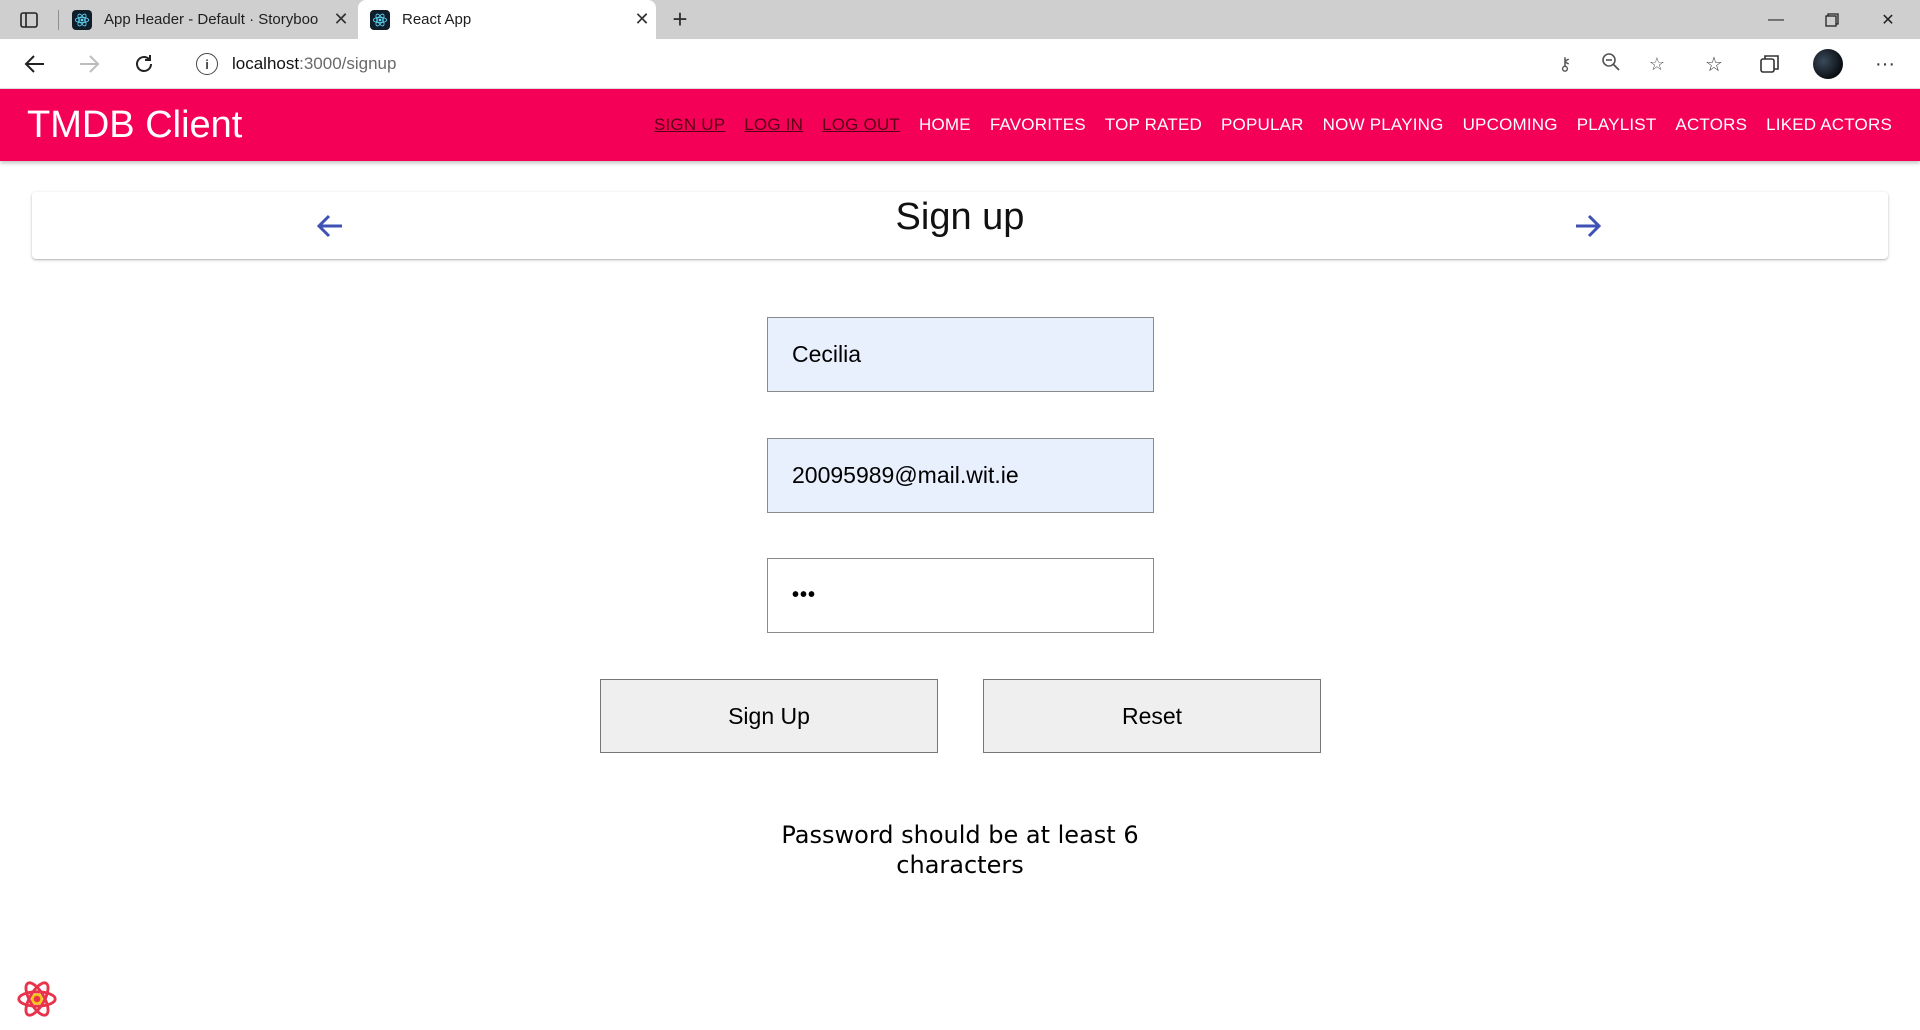 The width and height of the screenshot is (1920, 1030). What do you see at coordinates (35, 64) in the screenshot?
I see `back-icon` at bounding box center [35, 64].